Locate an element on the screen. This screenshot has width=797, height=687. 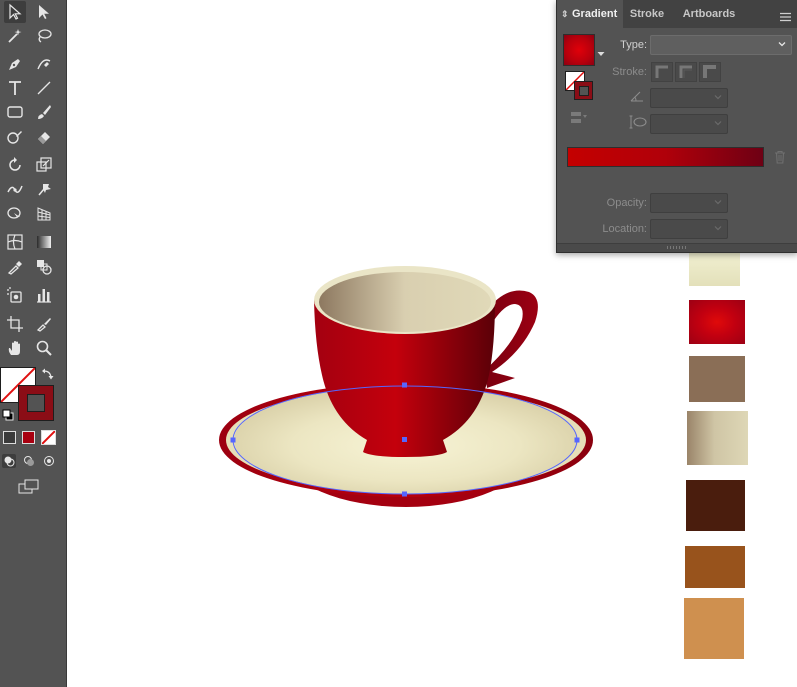
reverse-gradient-icon is located at coordinates (579, 118).